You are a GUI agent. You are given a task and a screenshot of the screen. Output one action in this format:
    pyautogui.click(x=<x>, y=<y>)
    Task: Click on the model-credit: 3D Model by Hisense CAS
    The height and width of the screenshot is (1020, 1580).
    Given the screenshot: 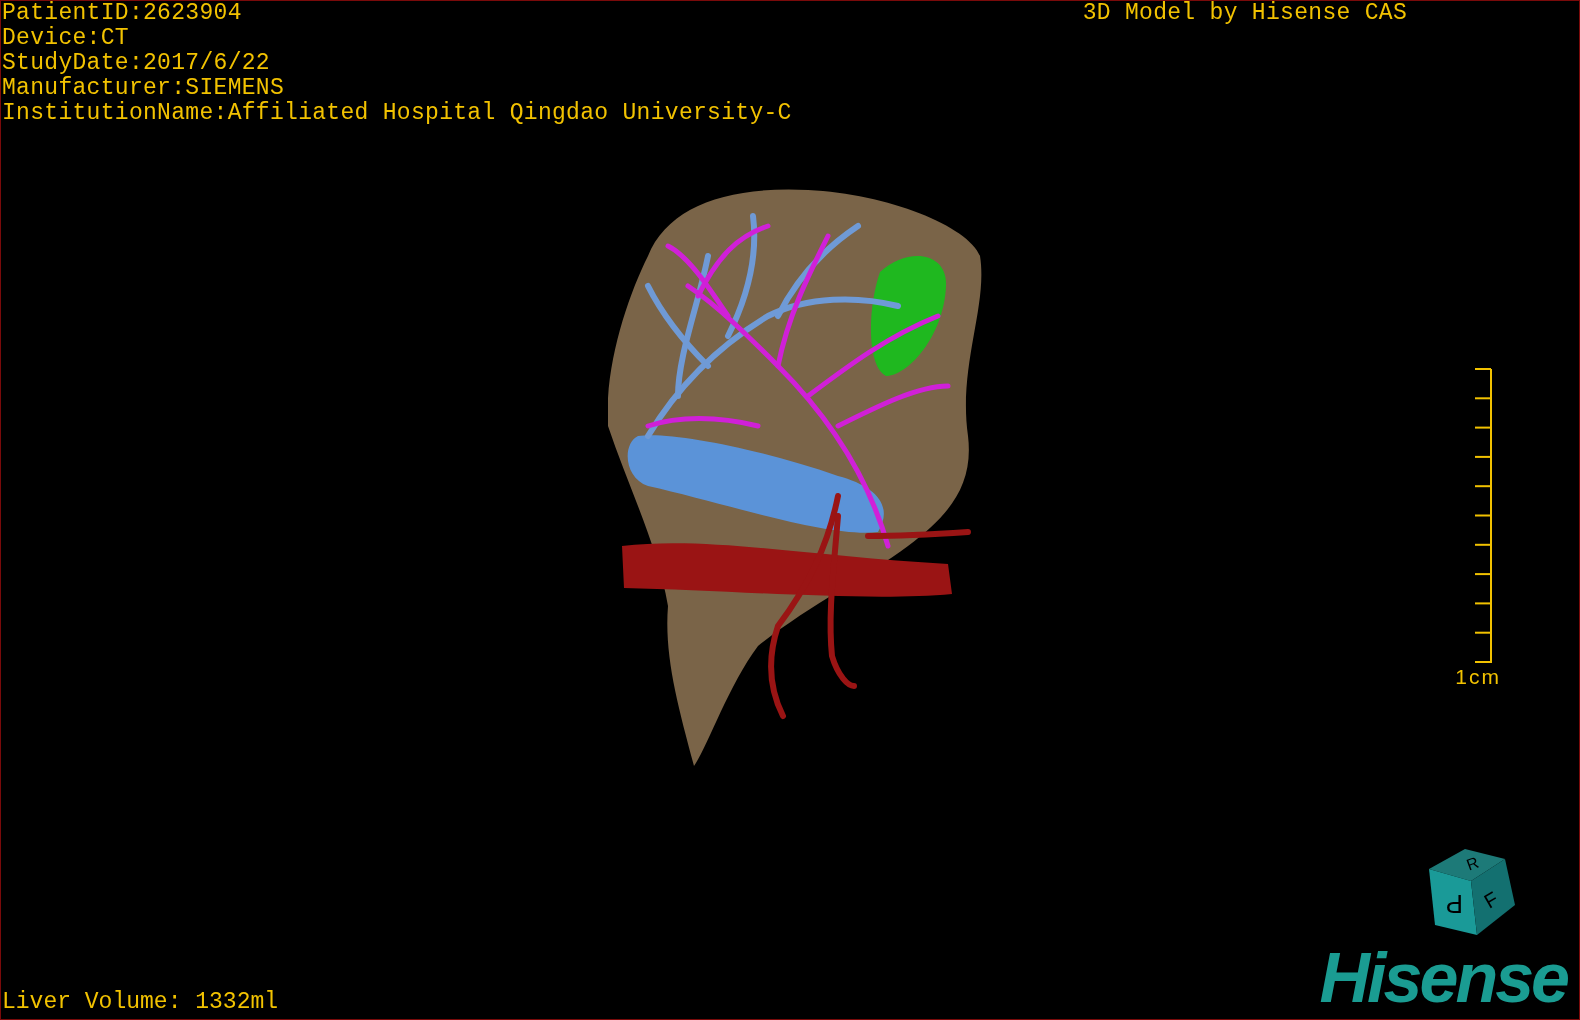 What is the action you would take?
    pyautogui.click(x=1244, y=14)
    